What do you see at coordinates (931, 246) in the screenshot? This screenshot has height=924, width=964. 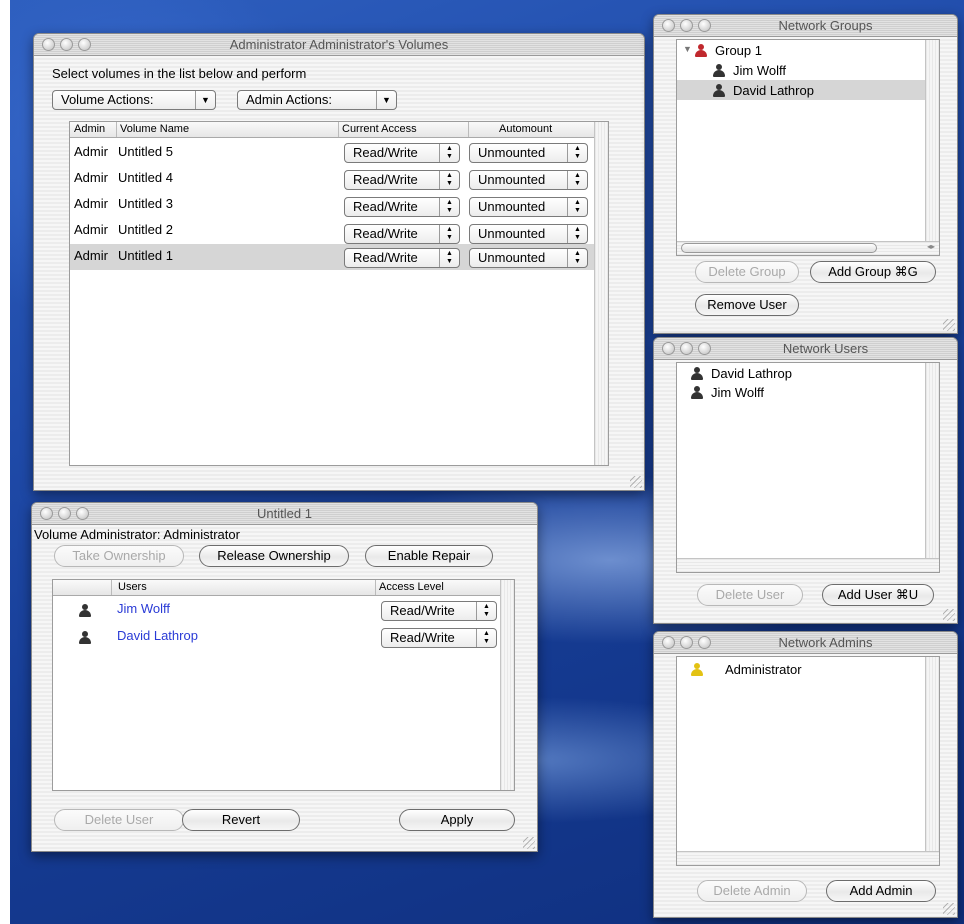 I see `scroll-arrows-icon: ◂▸` at bounding box center [931, 246].